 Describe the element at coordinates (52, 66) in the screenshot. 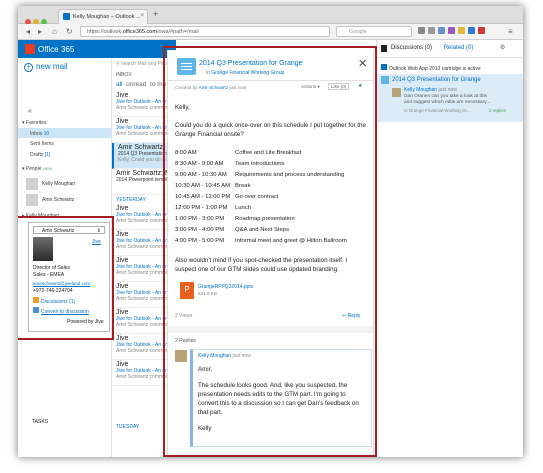

I see `new-mail-label: new mail` at that location.